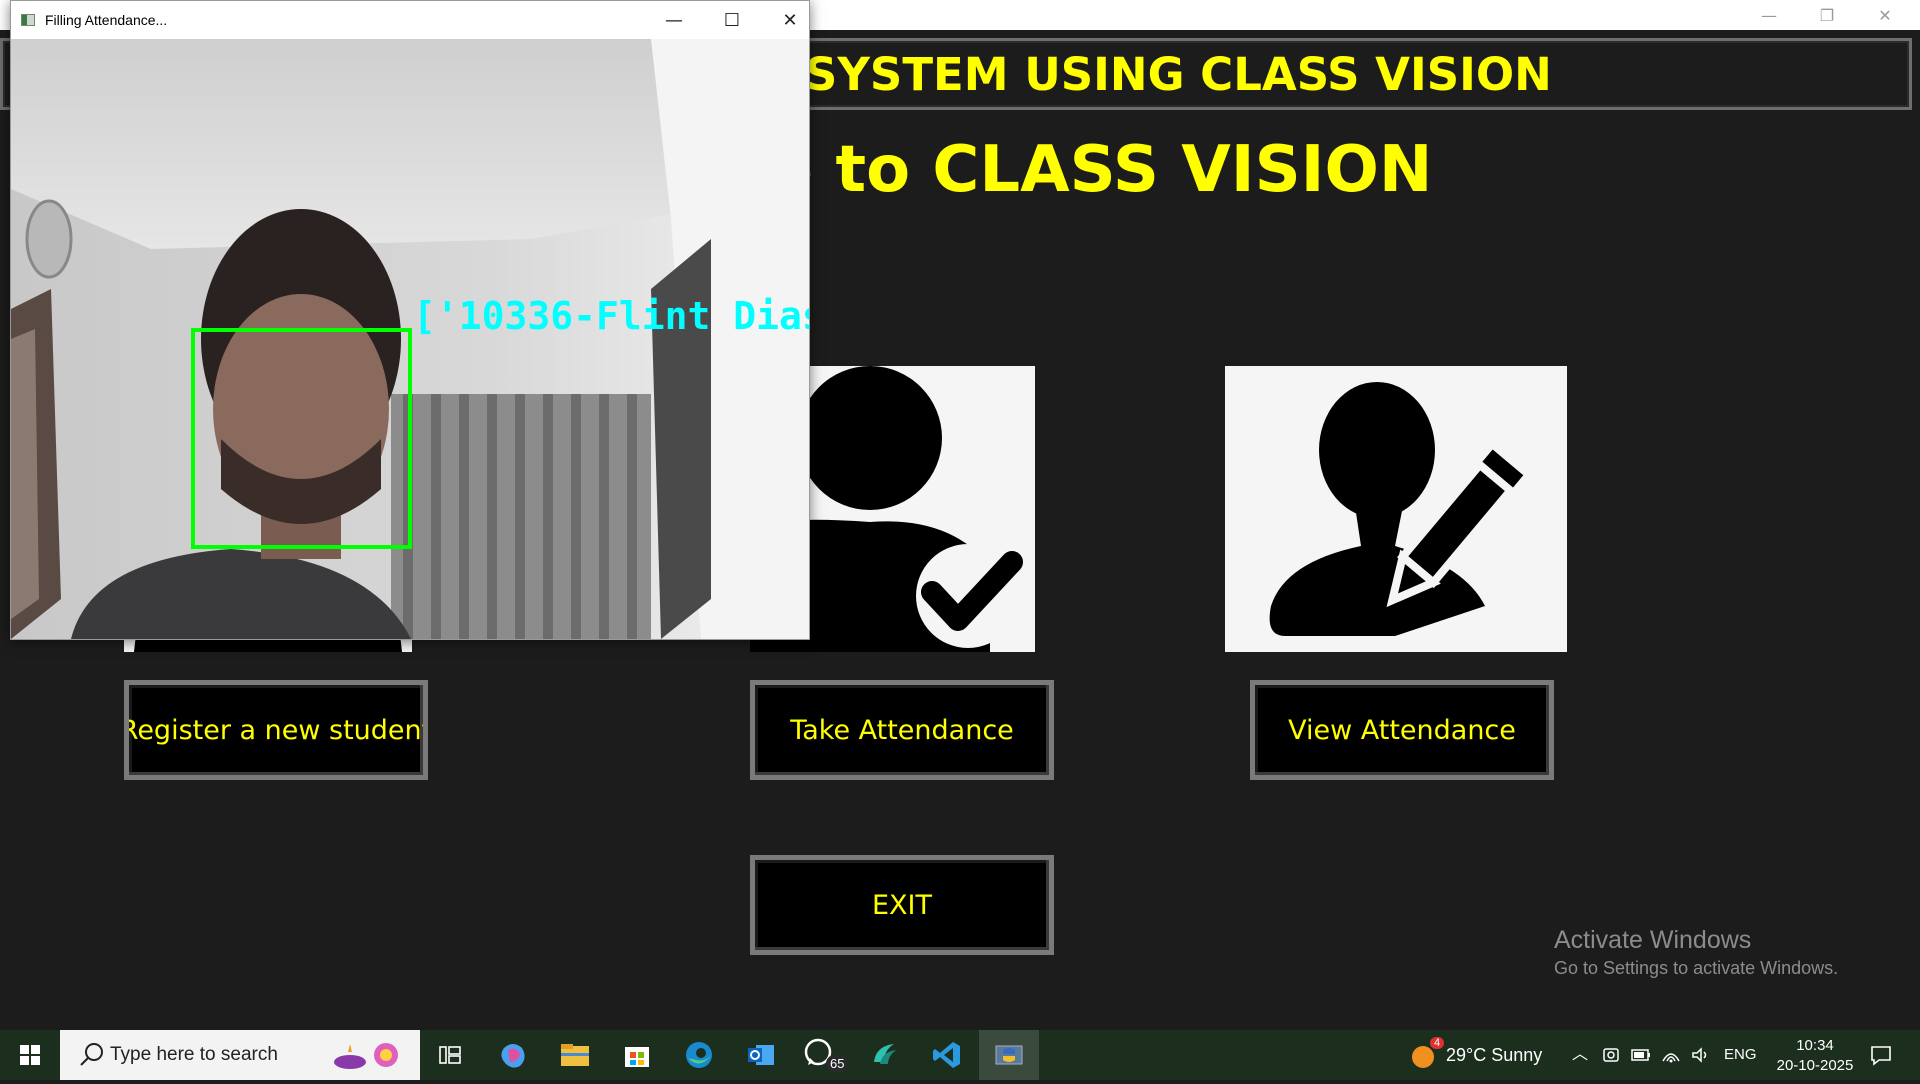 Image resolution: width=1920 pixels, height=1084 pixels. What do you see at coordinates (1827, 15) in the screenshot?
I see `app-restore-button: ❐` at bounding box center [1827, 15].